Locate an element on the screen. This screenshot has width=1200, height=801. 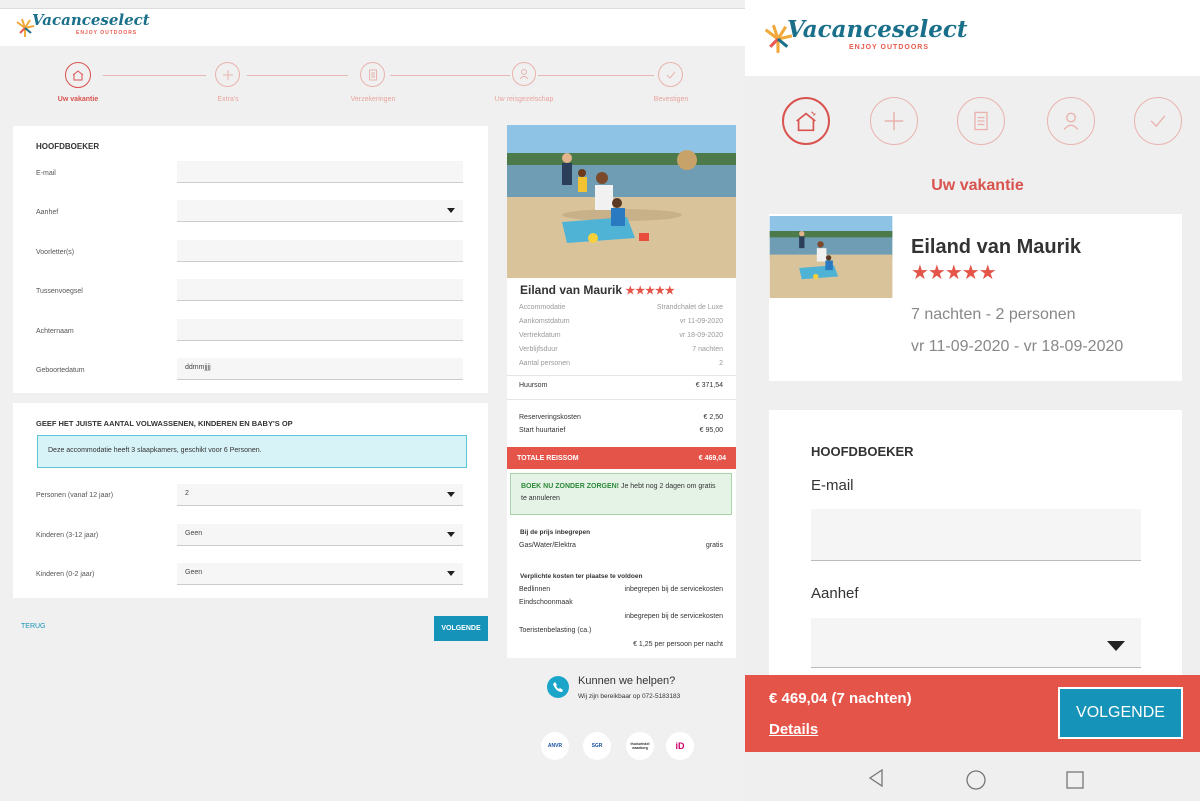
mobile-logo: Vacanceselect ENJOY OUTDOORS is located at coordinates (864, 37).